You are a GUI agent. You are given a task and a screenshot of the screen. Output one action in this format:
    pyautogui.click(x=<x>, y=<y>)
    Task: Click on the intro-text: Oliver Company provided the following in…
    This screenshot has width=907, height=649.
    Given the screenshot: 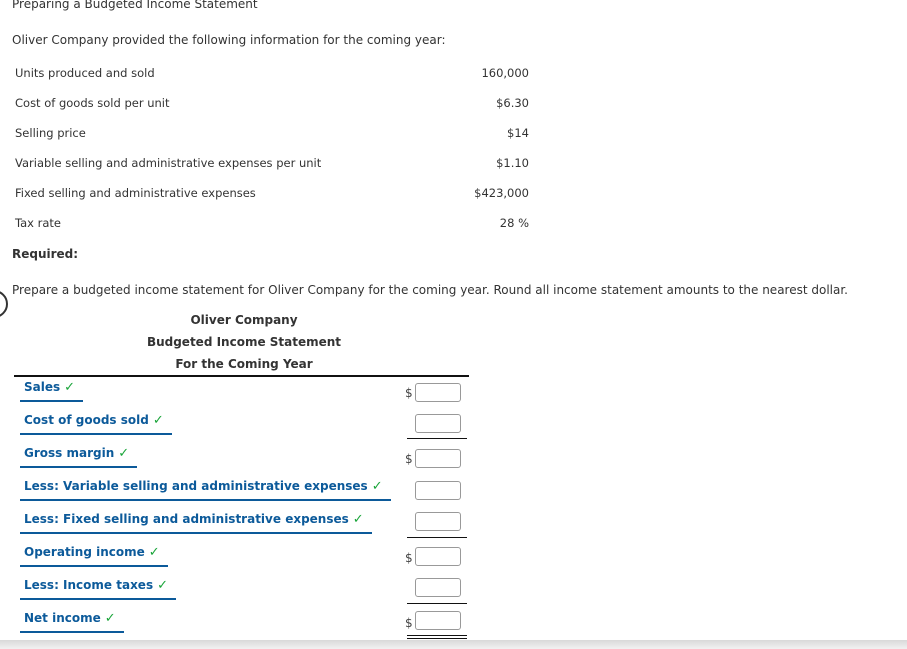 What is the action you would take?
    pyautogui.click(x=229, y=40)
    